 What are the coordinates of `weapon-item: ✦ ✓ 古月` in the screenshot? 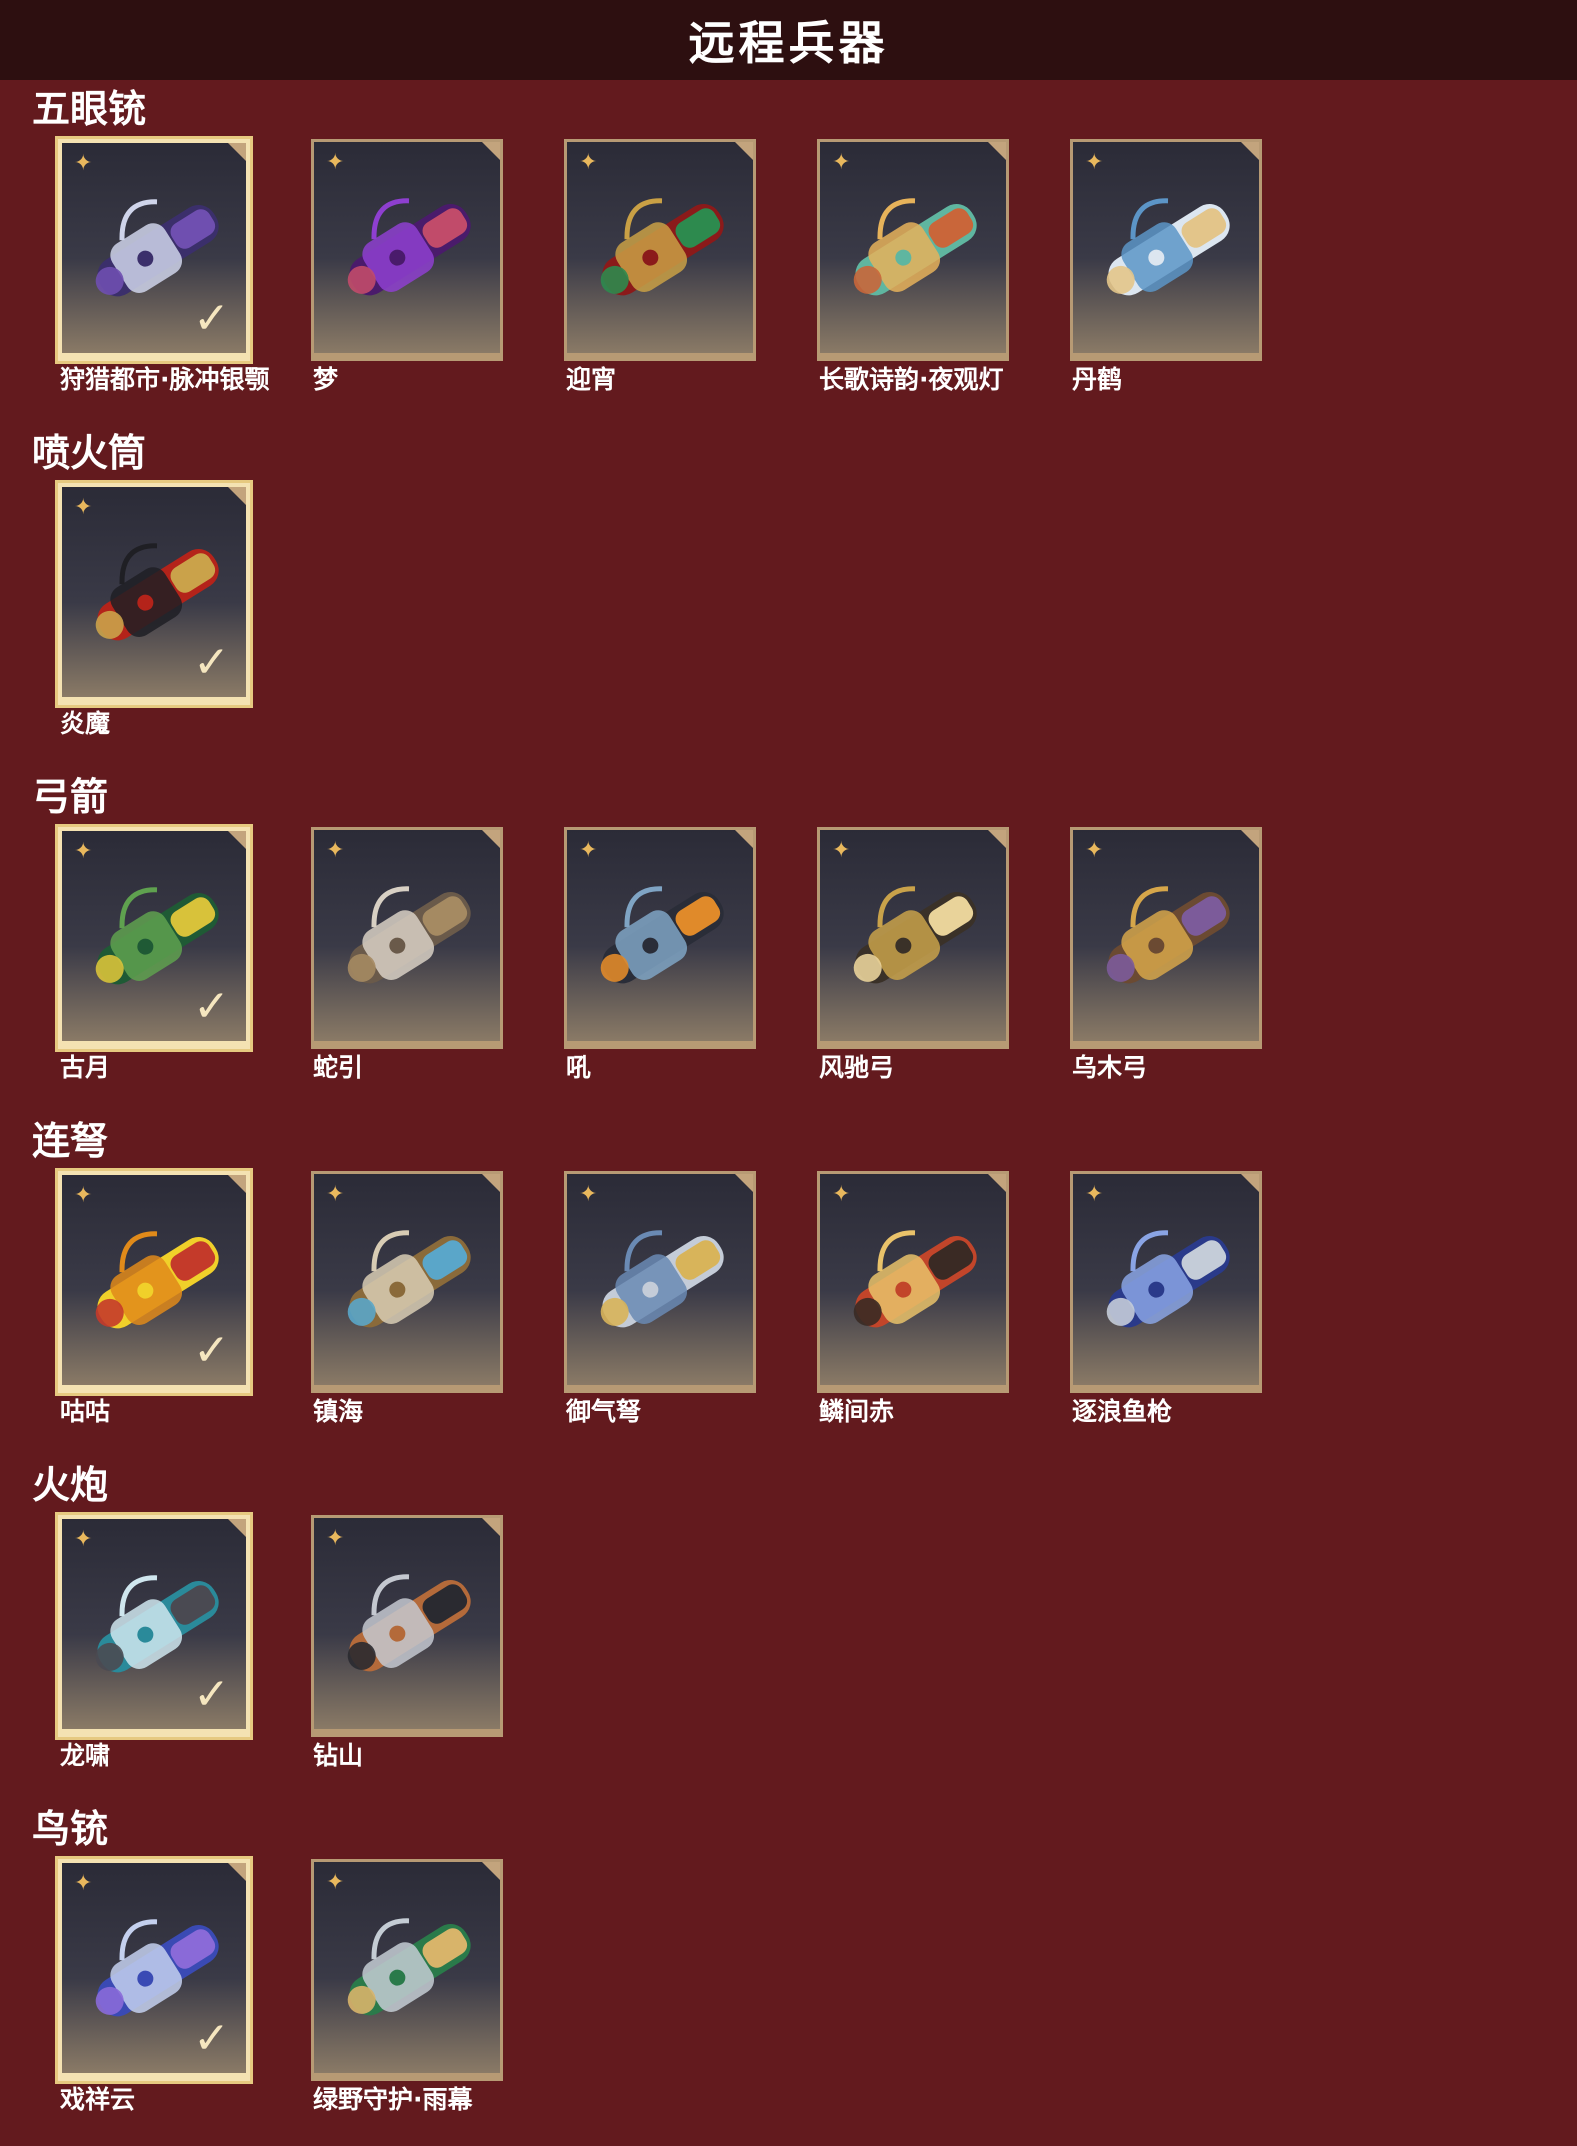 It's located at (143, 955).